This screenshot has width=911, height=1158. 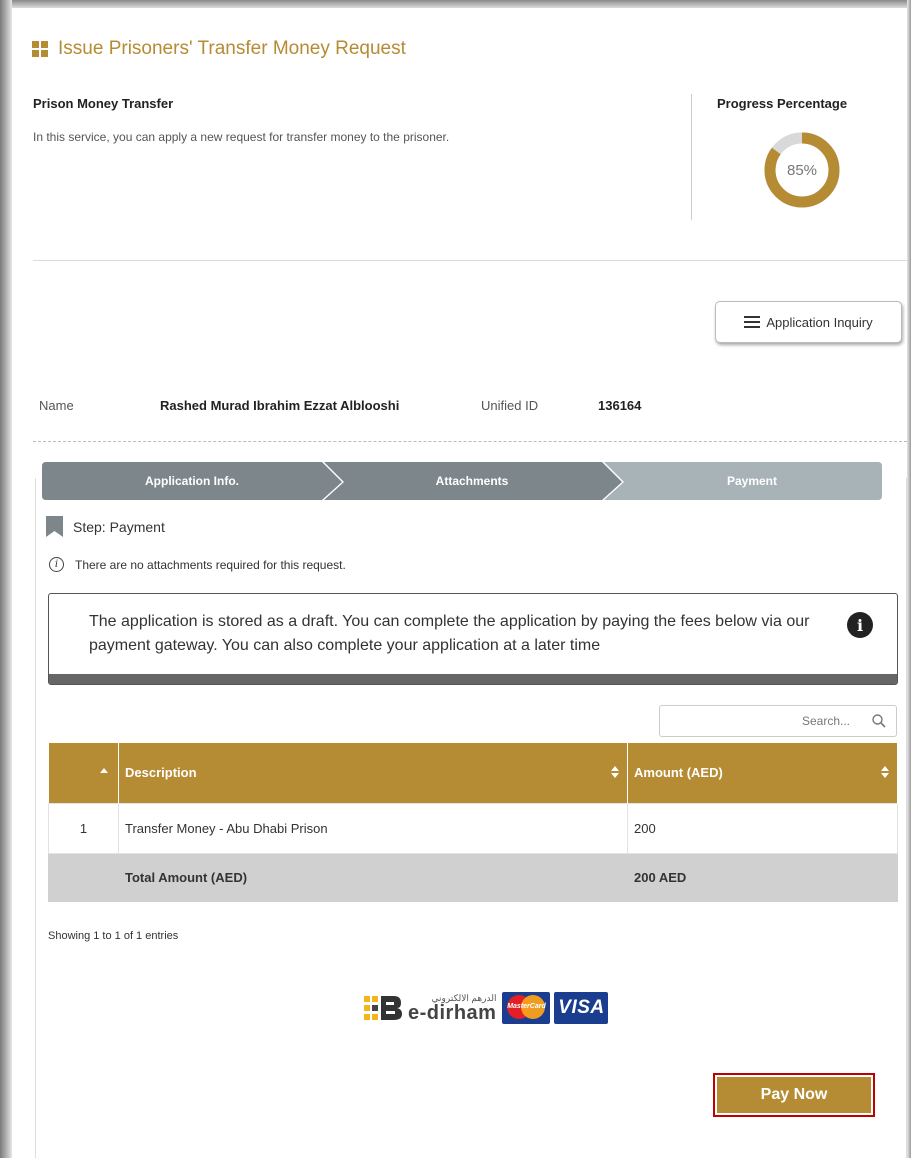 I want to click on dashed-divider, so click(x=470, y=441).